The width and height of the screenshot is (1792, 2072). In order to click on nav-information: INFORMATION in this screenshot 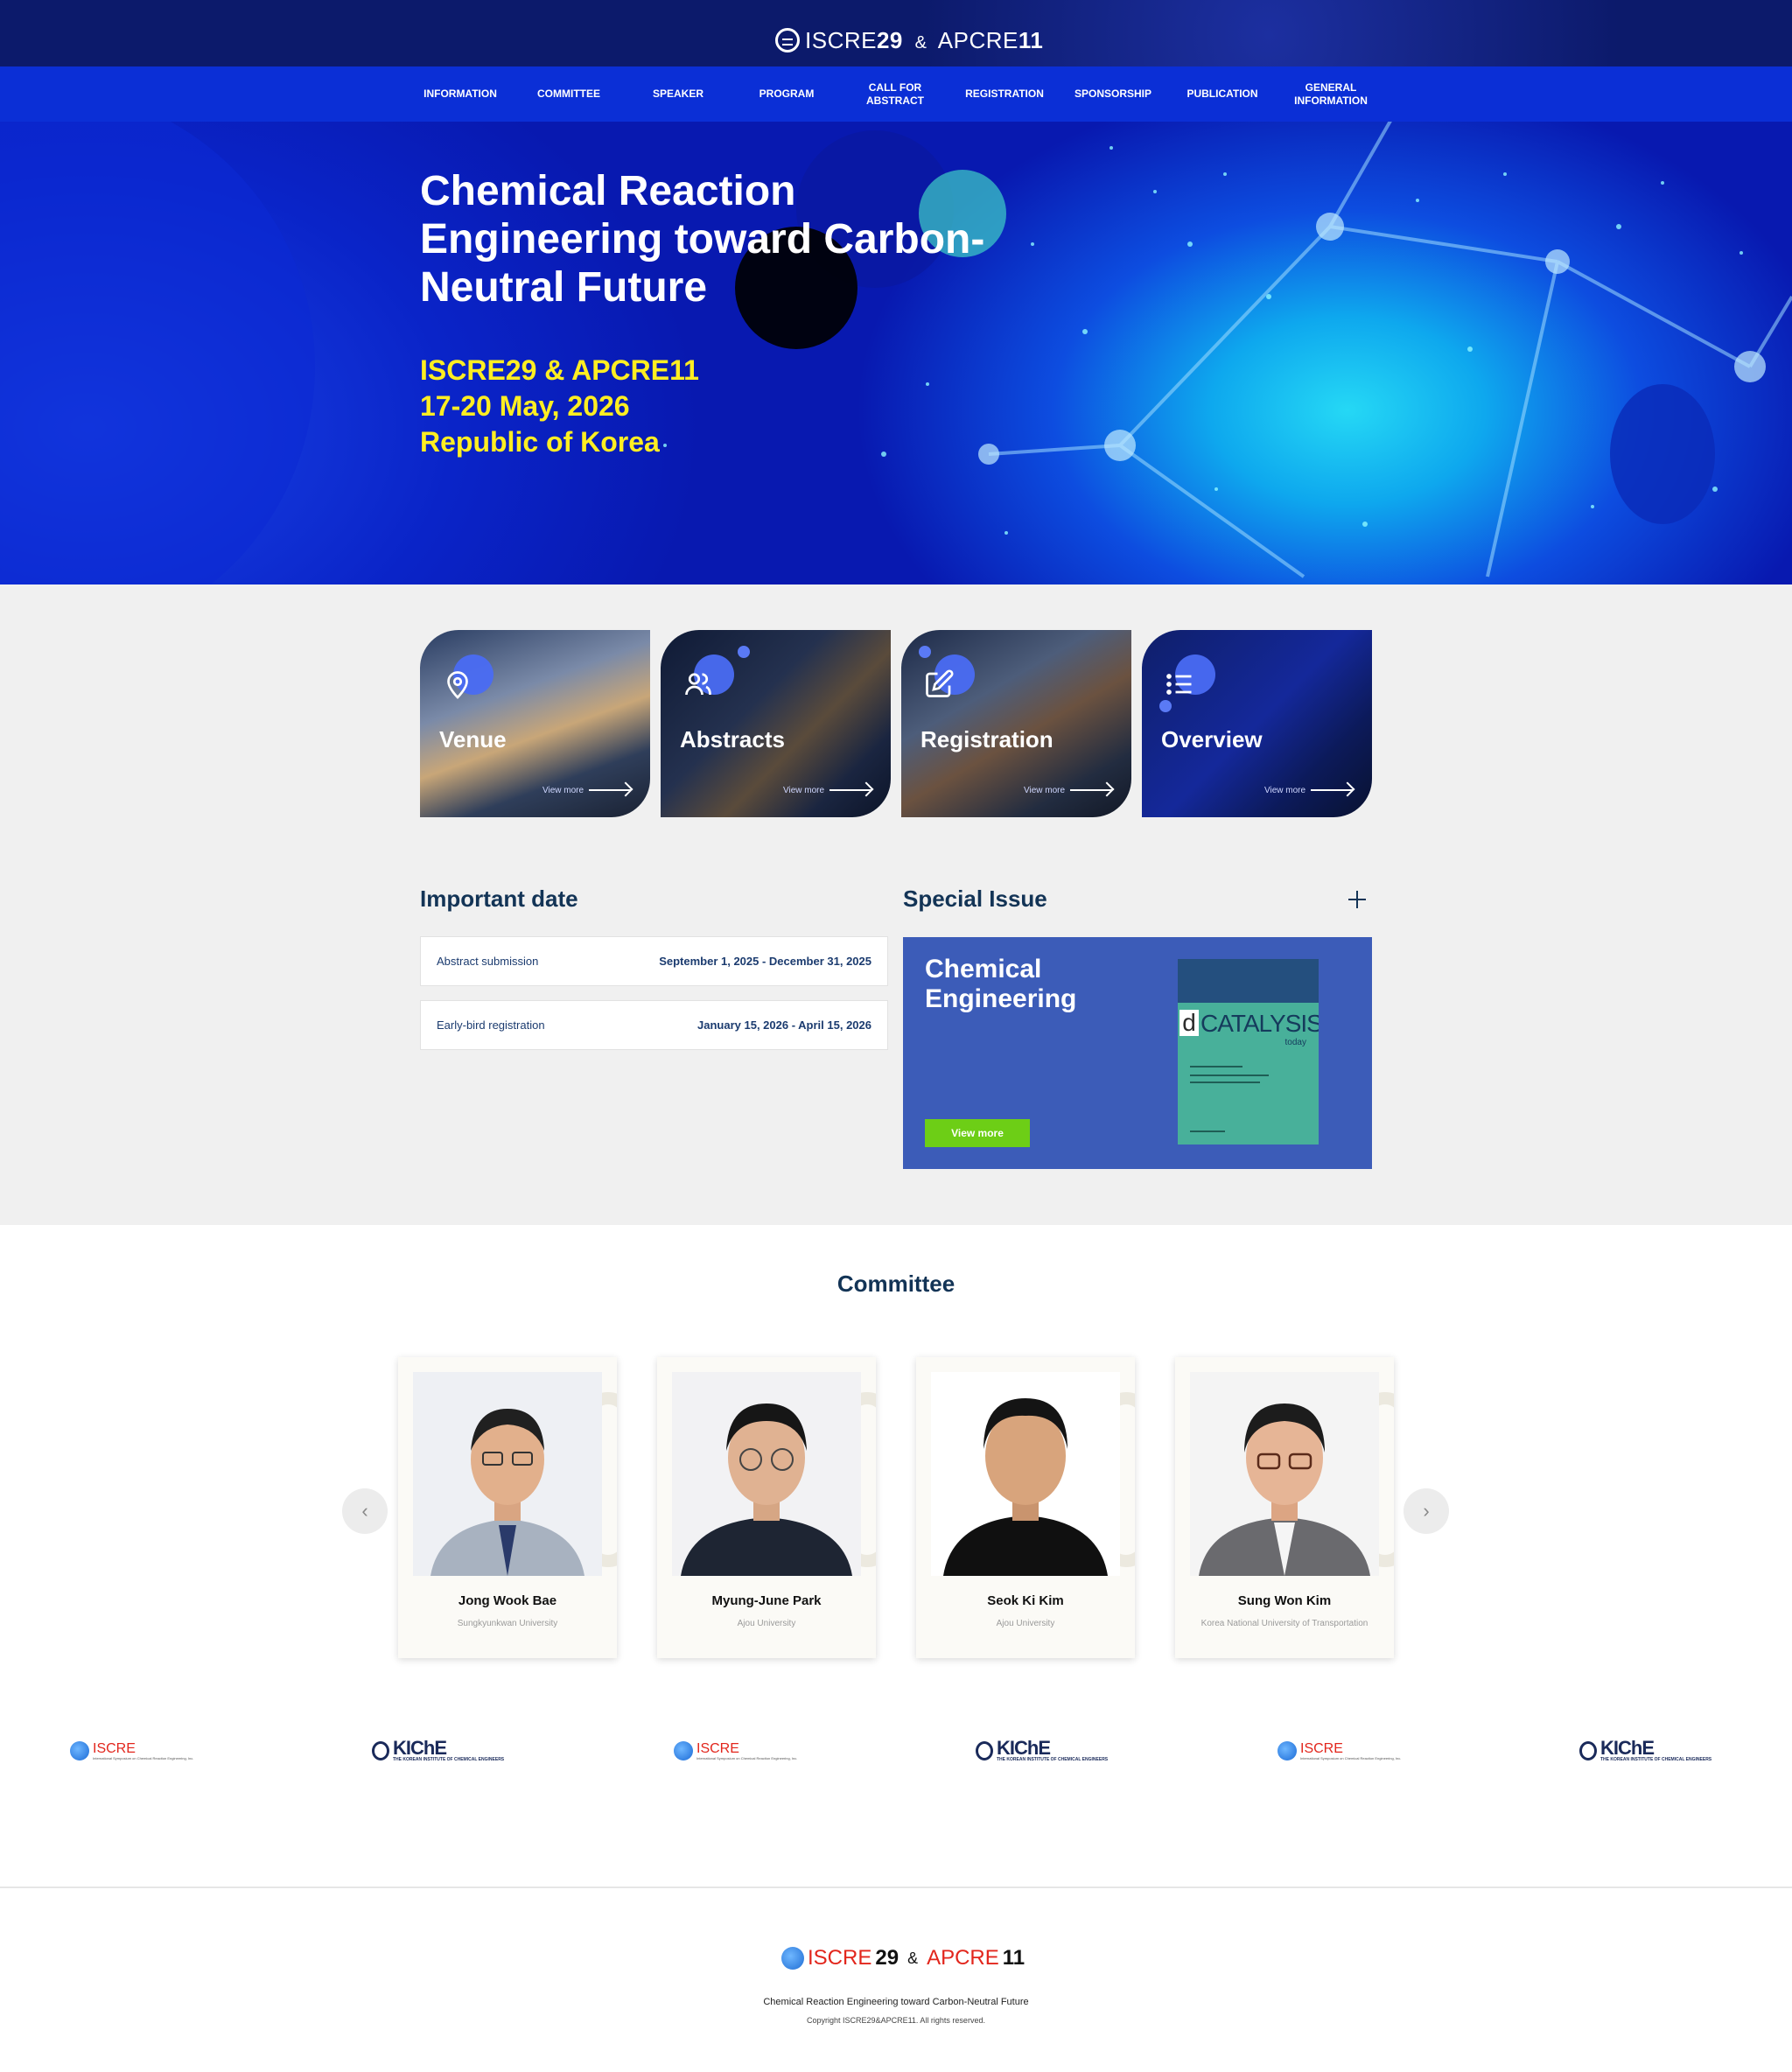, I will do `click(460, 94)`.